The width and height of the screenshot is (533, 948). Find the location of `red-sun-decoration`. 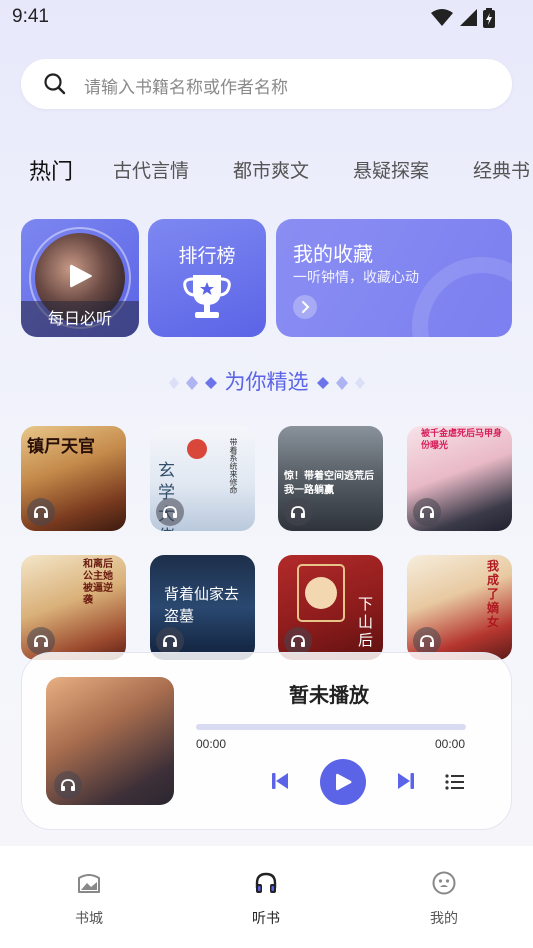

red-sun-decoration is located at coordinates (197, 449).